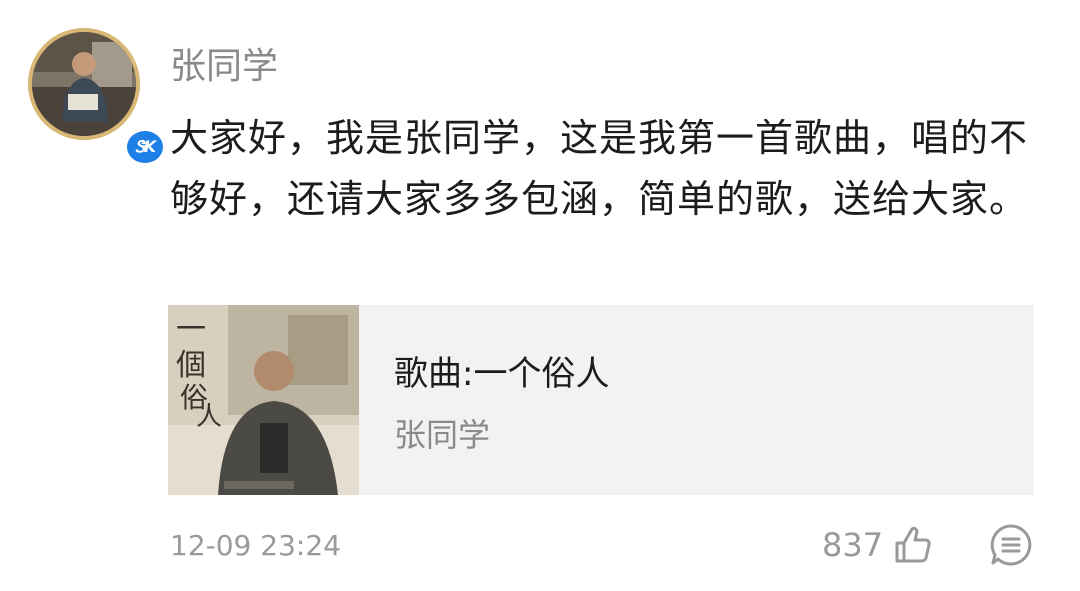 The height and width of the screenshot is (591, 1080). What do you see at coordinates (442, 435) in the screenshot?
I see `song-artist: 张同学` at bounding box center [442, 435].